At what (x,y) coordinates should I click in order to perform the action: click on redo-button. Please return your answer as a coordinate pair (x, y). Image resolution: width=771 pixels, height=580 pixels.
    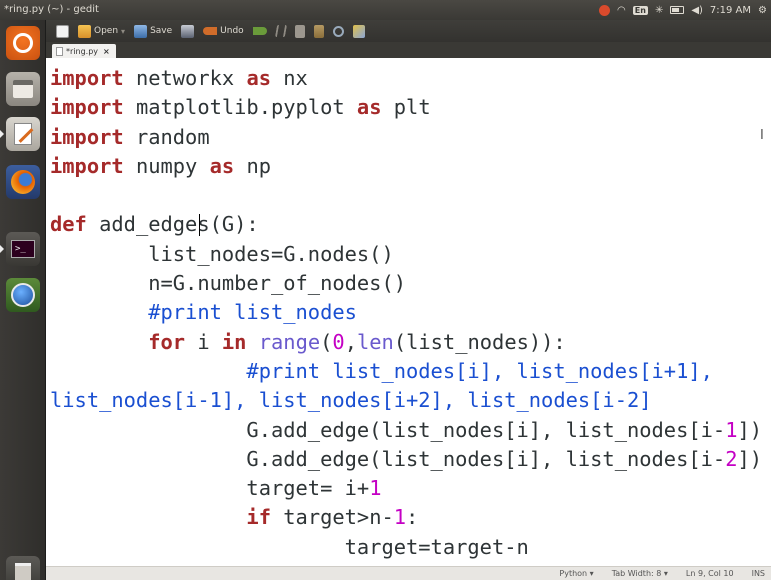
    Looking at the image, I should click on (260, 31).